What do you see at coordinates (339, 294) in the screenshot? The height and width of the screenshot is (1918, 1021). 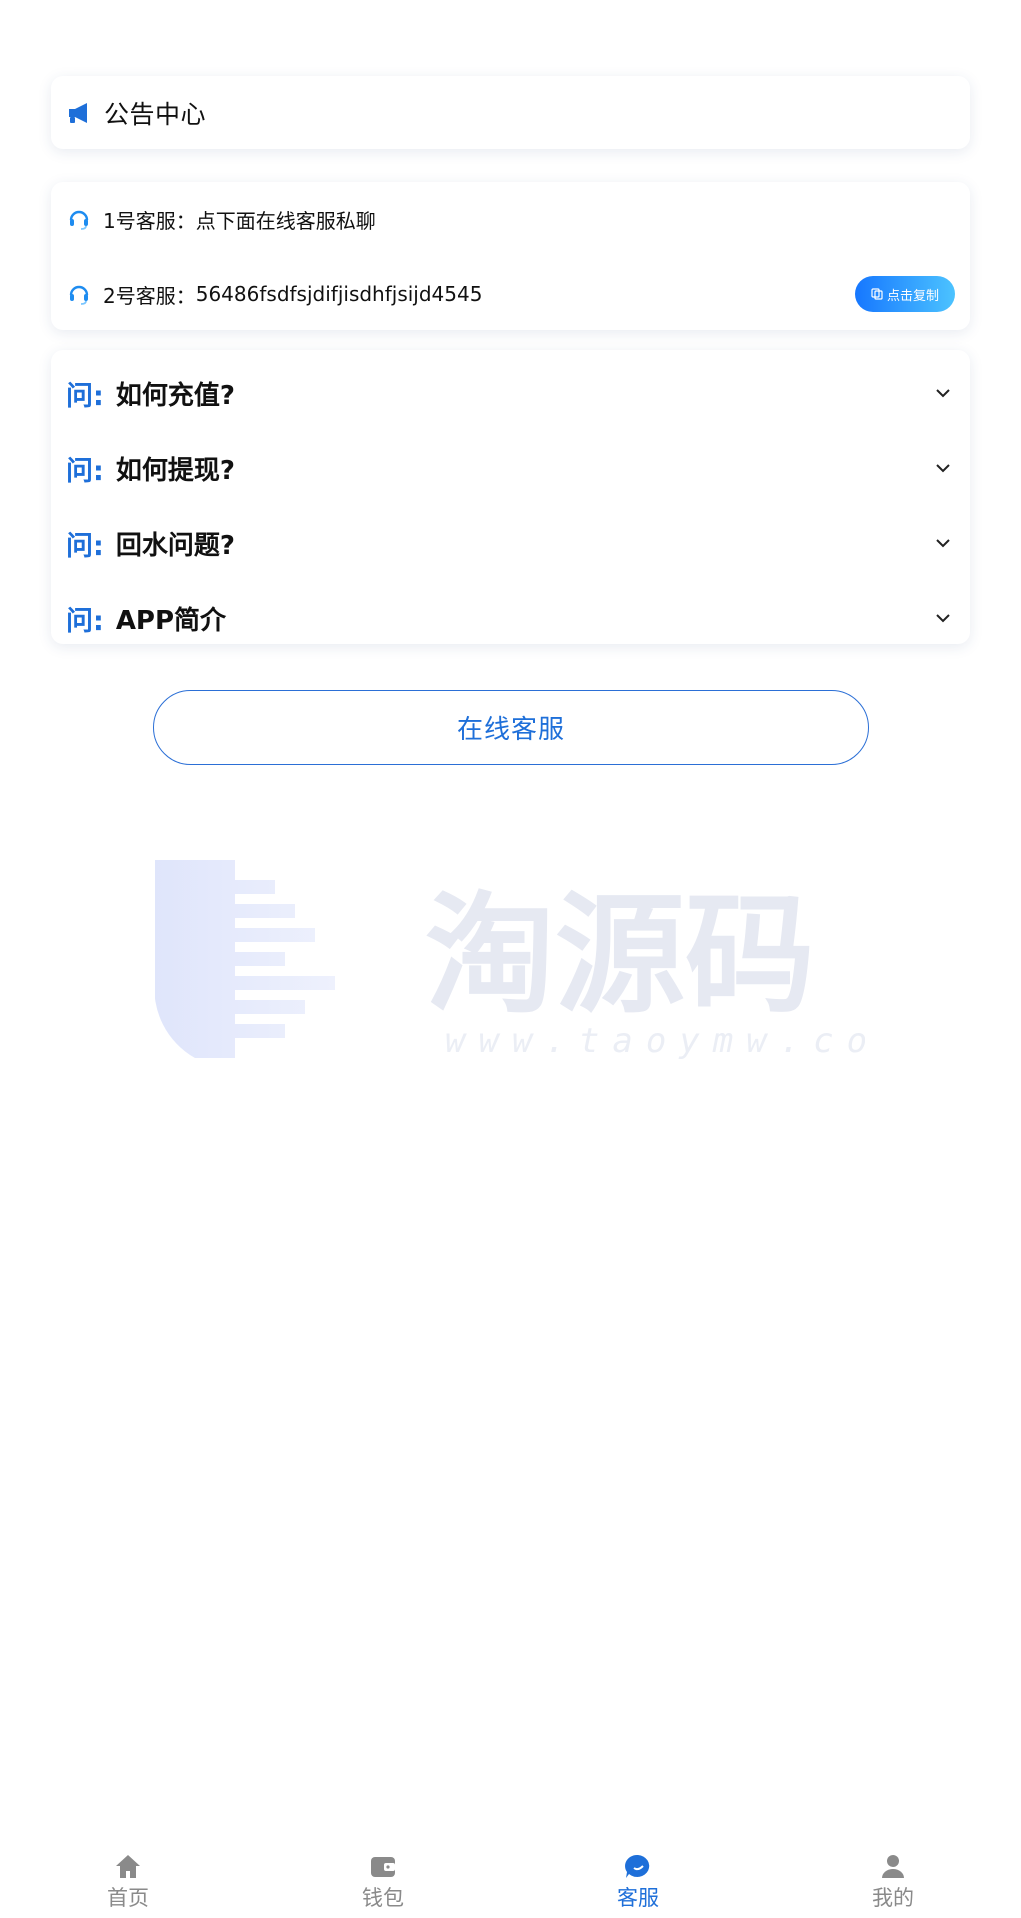 I see `service-value: 56486fsdfsjdifjisdhfjsijd4545` at bounding box center [339, 294].